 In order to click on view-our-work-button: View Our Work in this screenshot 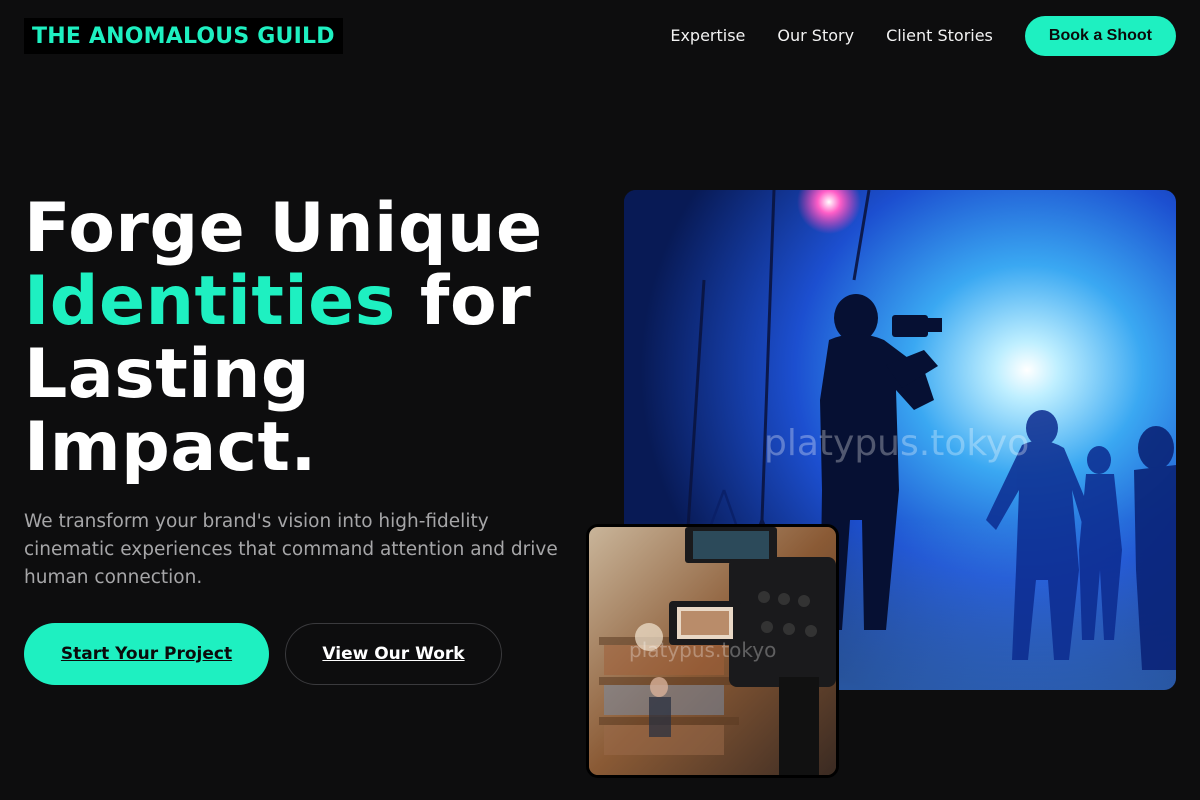, I will do `click(393, 654)`.